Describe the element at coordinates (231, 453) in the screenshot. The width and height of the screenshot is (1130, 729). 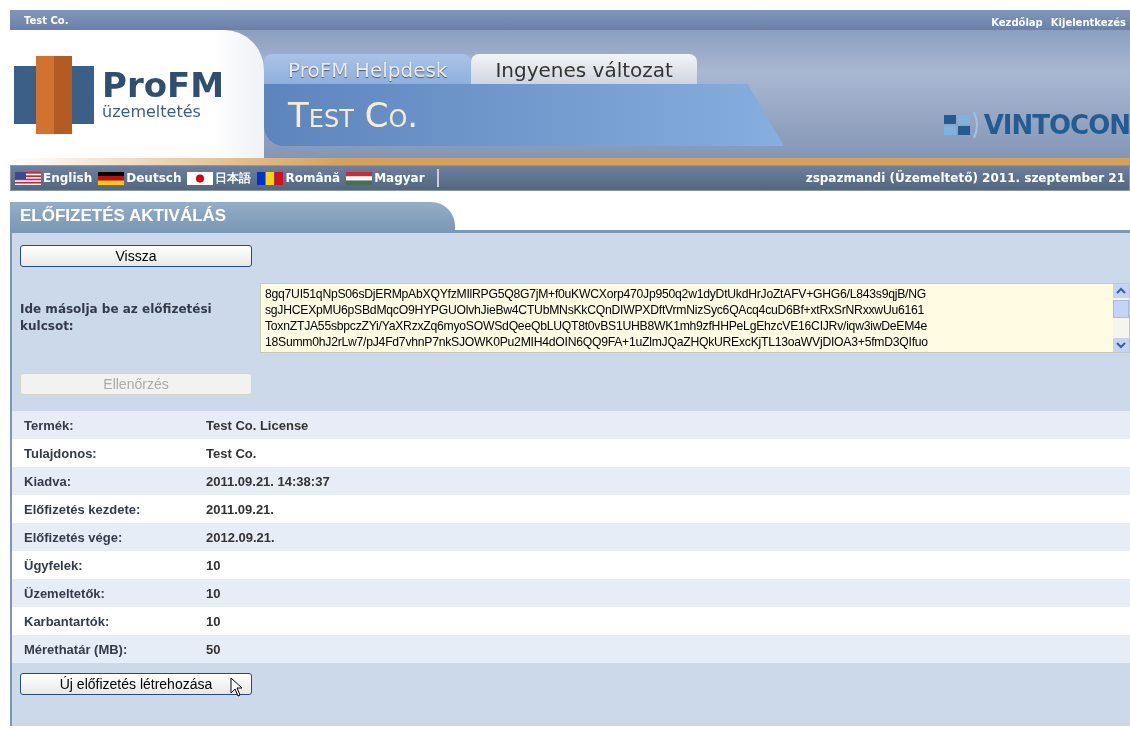
I see `detail-value: Test Co.` at that location.